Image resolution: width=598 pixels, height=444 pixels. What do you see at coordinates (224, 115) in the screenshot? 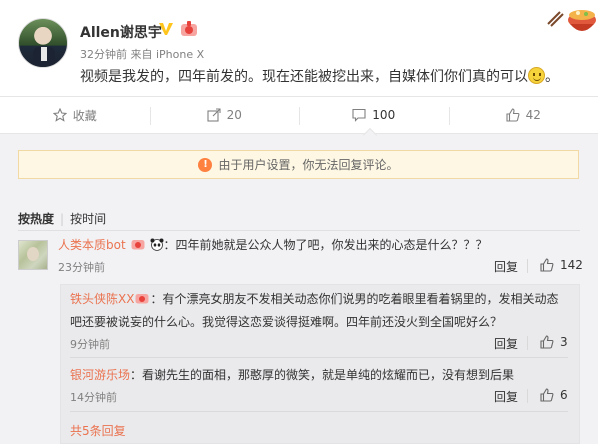
I see `repost-button: 20` at bounding box center [224, 115].